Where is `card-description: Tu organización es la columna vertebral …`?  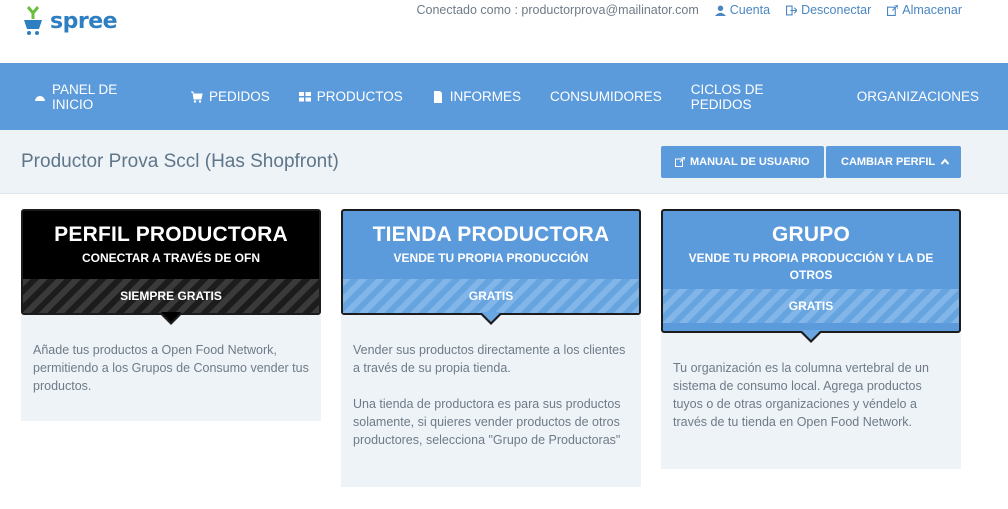 card-description: Tu organización es la columna vertebral … is located at coordinates (811, 401).